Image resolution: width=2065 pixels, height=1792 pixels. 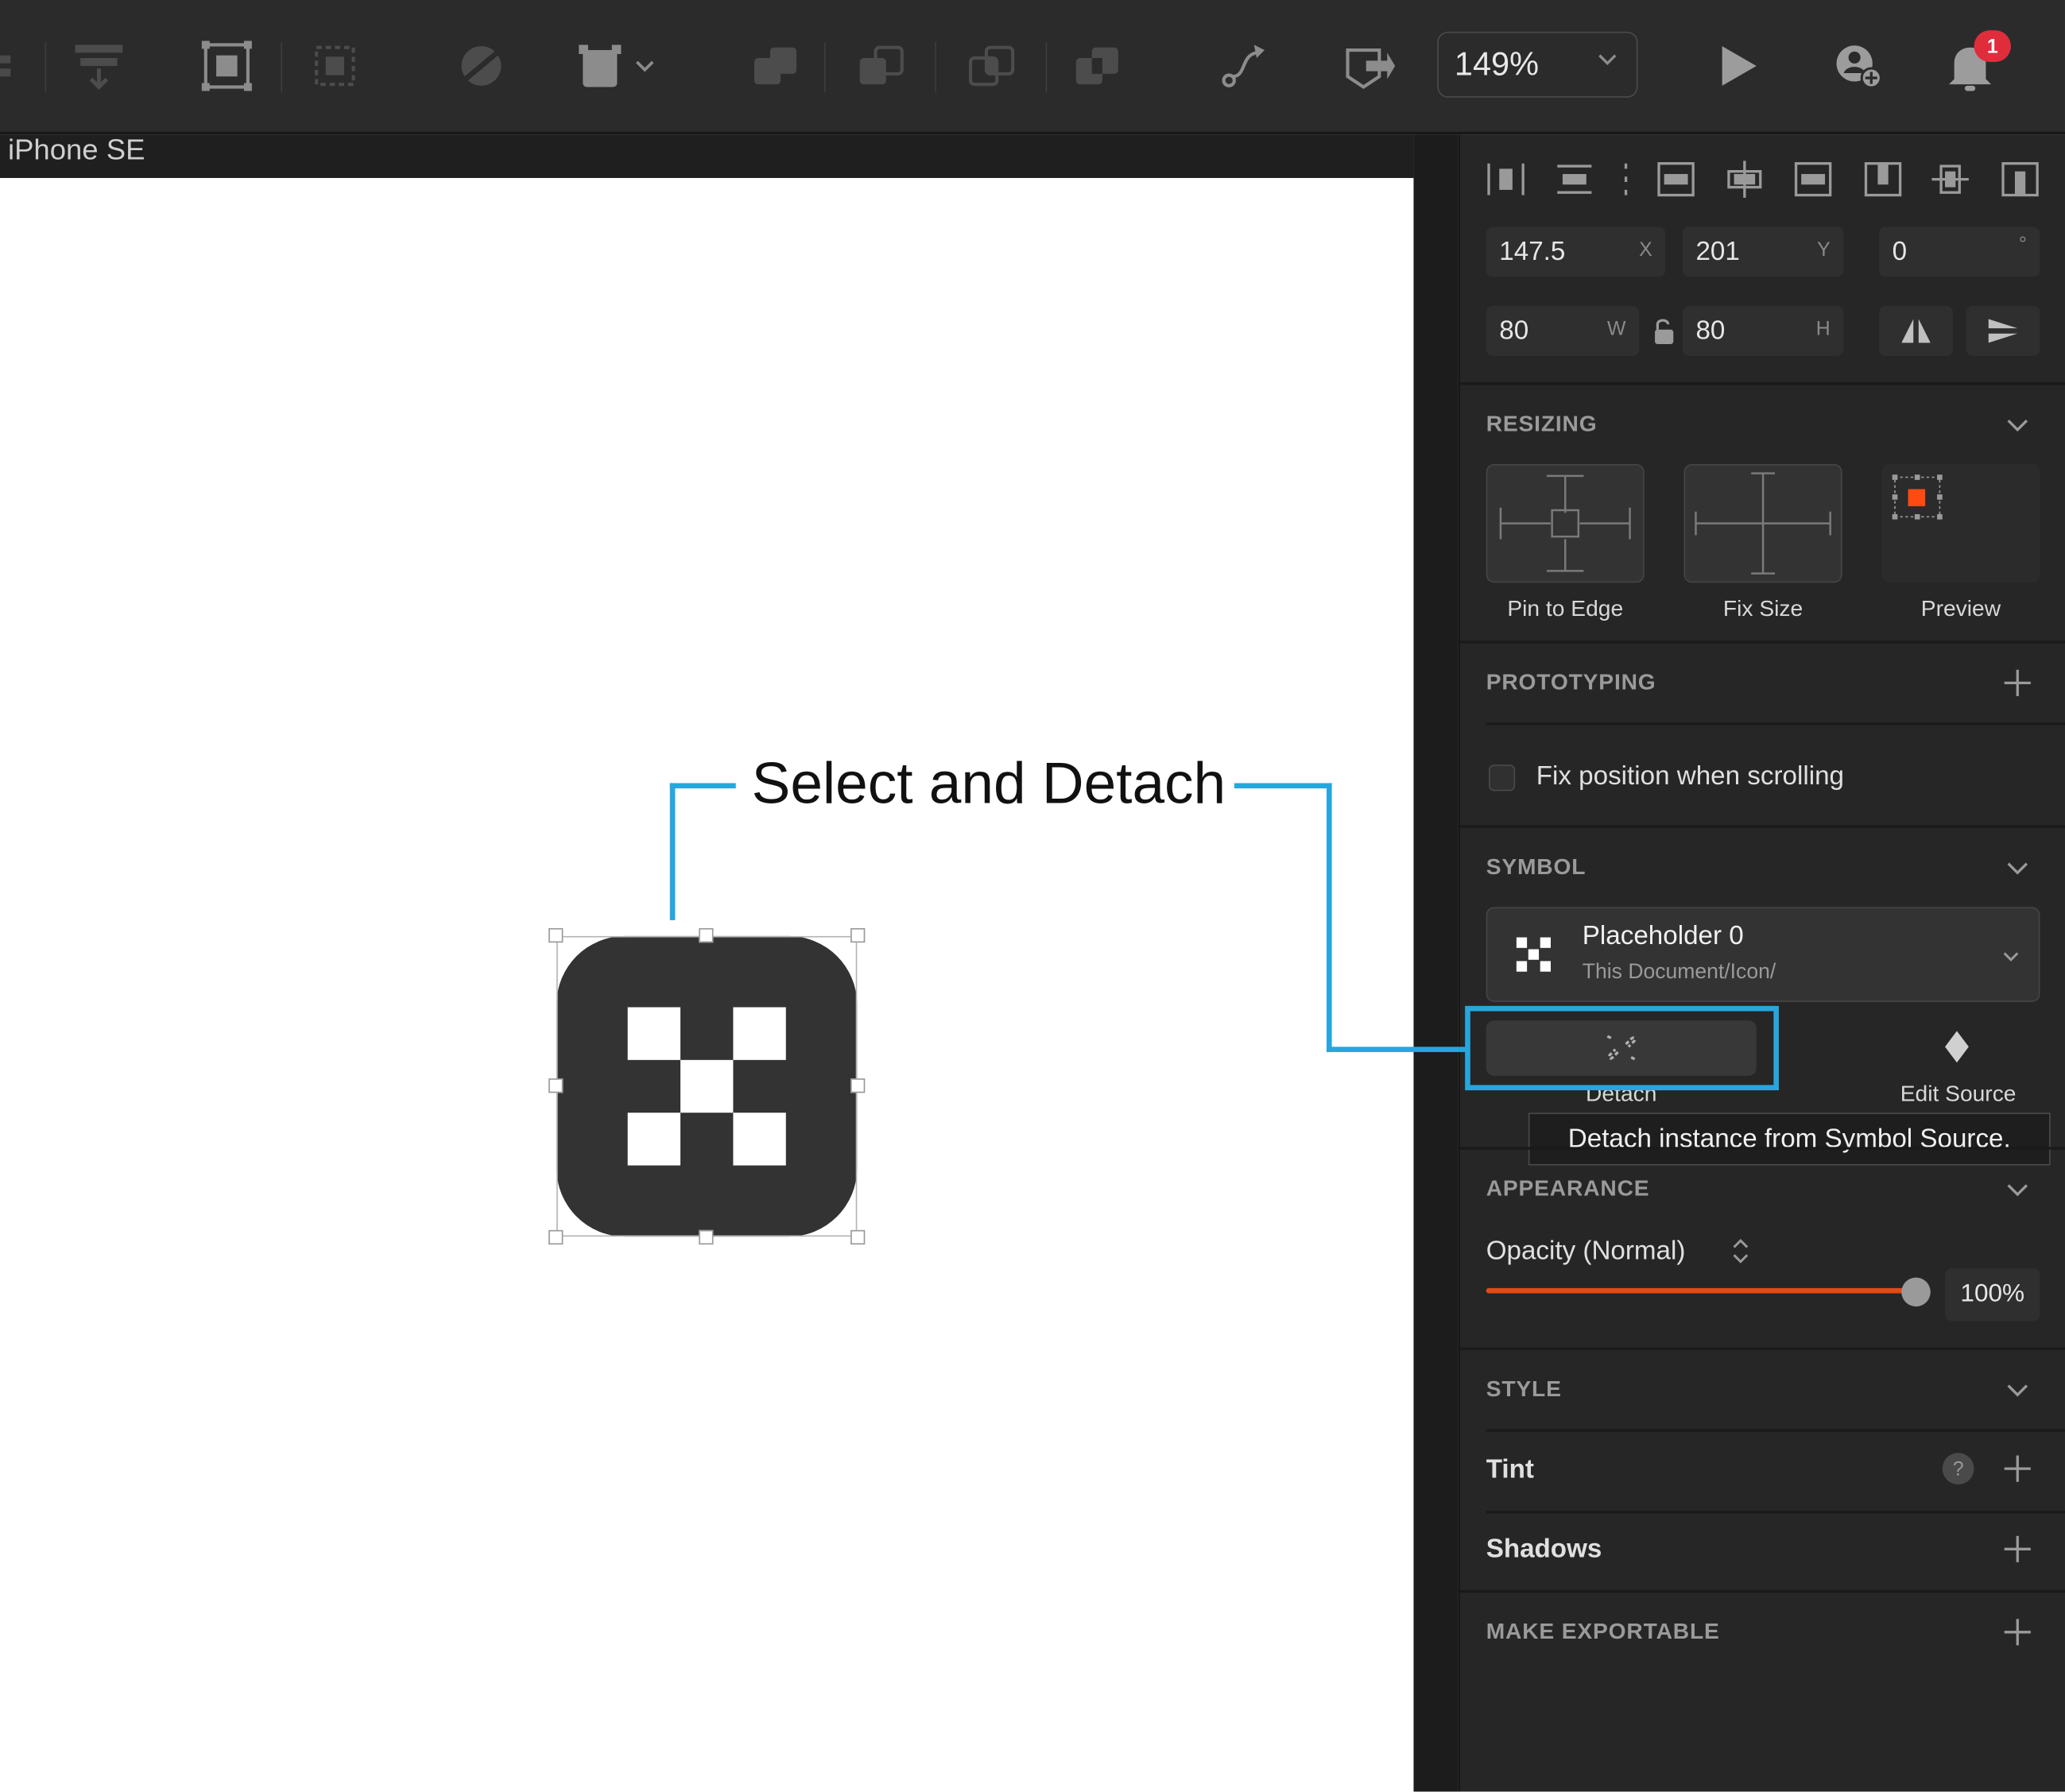 I want to click on y-value: 201, so click(x=1717, y=251).